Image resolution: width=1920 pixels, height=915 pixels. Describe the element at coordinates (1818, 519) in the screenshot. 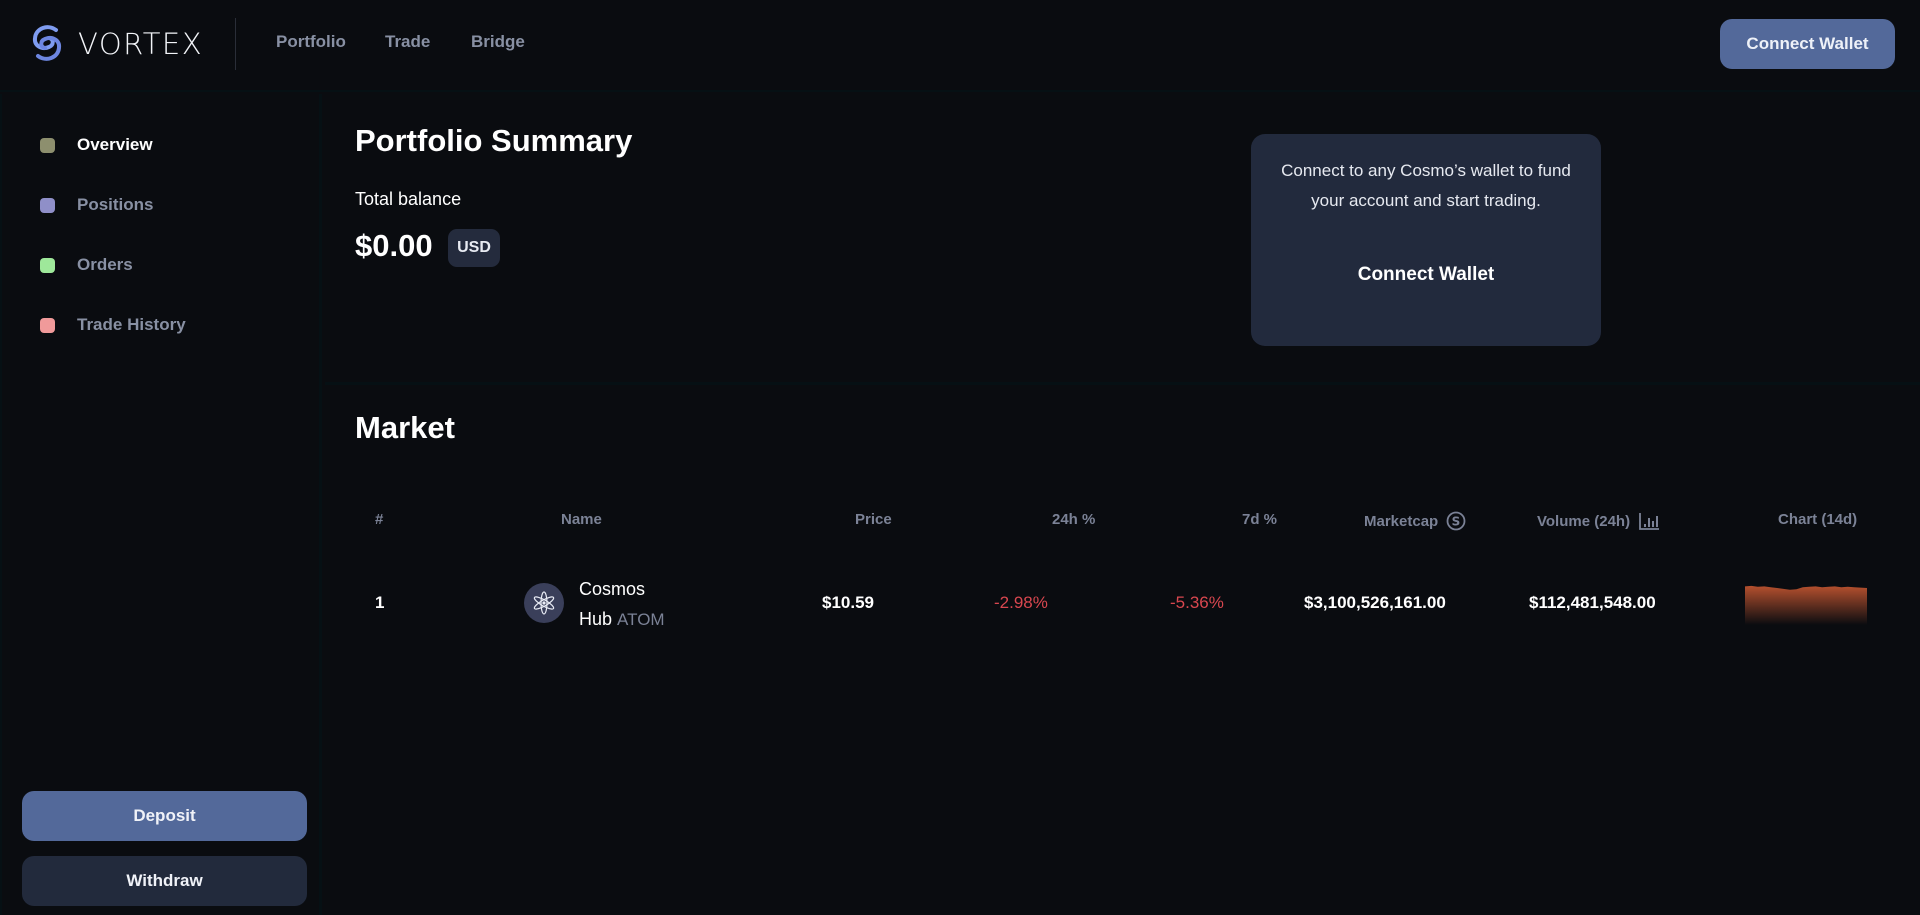

I see `column-header-chart: Chart (14d)` at that location.